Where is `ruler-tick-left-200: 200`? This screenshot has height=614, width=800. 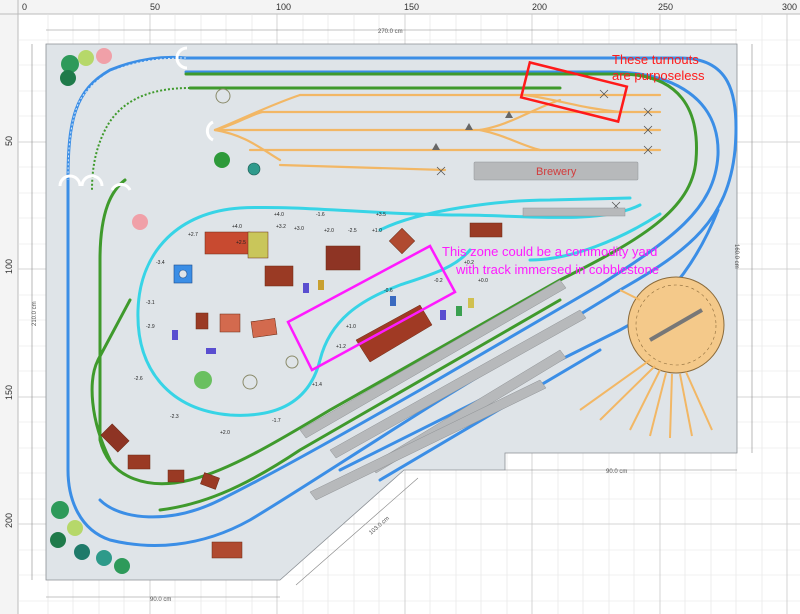 ruler-tick-left-200: 200 is located at coordinates (9, 520).